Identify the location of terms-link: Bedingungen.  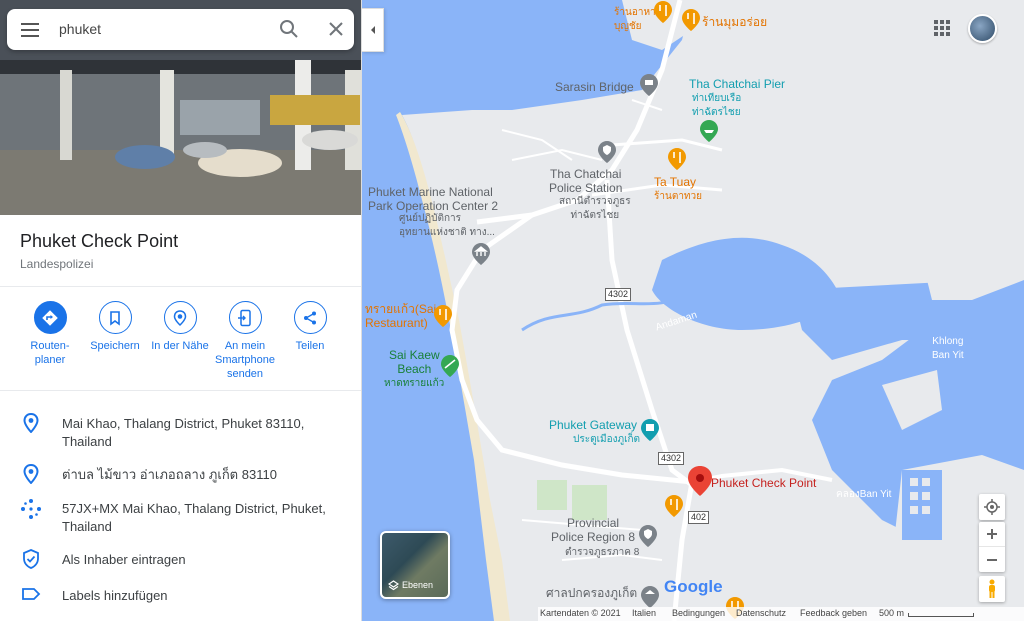
(698, 613).